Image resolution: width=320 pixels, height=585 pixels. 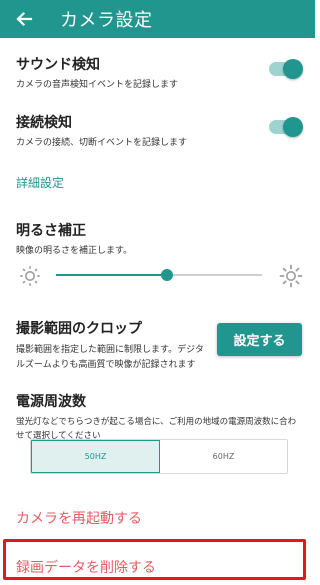 I want to click on connection-detect-setting: 接続検知 カメラの接続、切断イベントを記録します, so click(x=157, y=130).